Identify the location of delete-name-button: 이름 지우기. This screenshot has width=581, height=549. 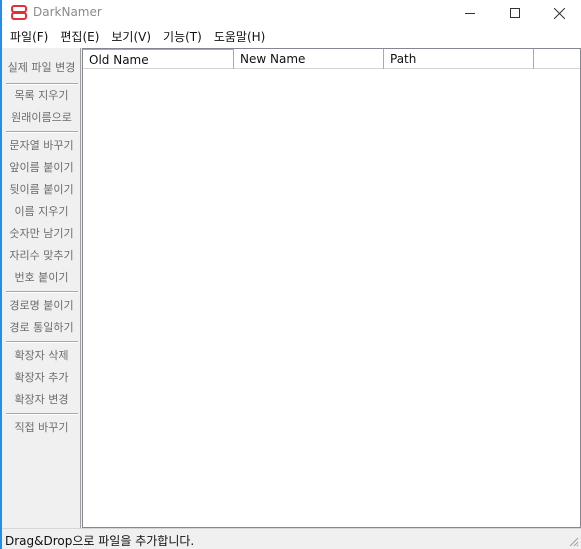
(41, 212).